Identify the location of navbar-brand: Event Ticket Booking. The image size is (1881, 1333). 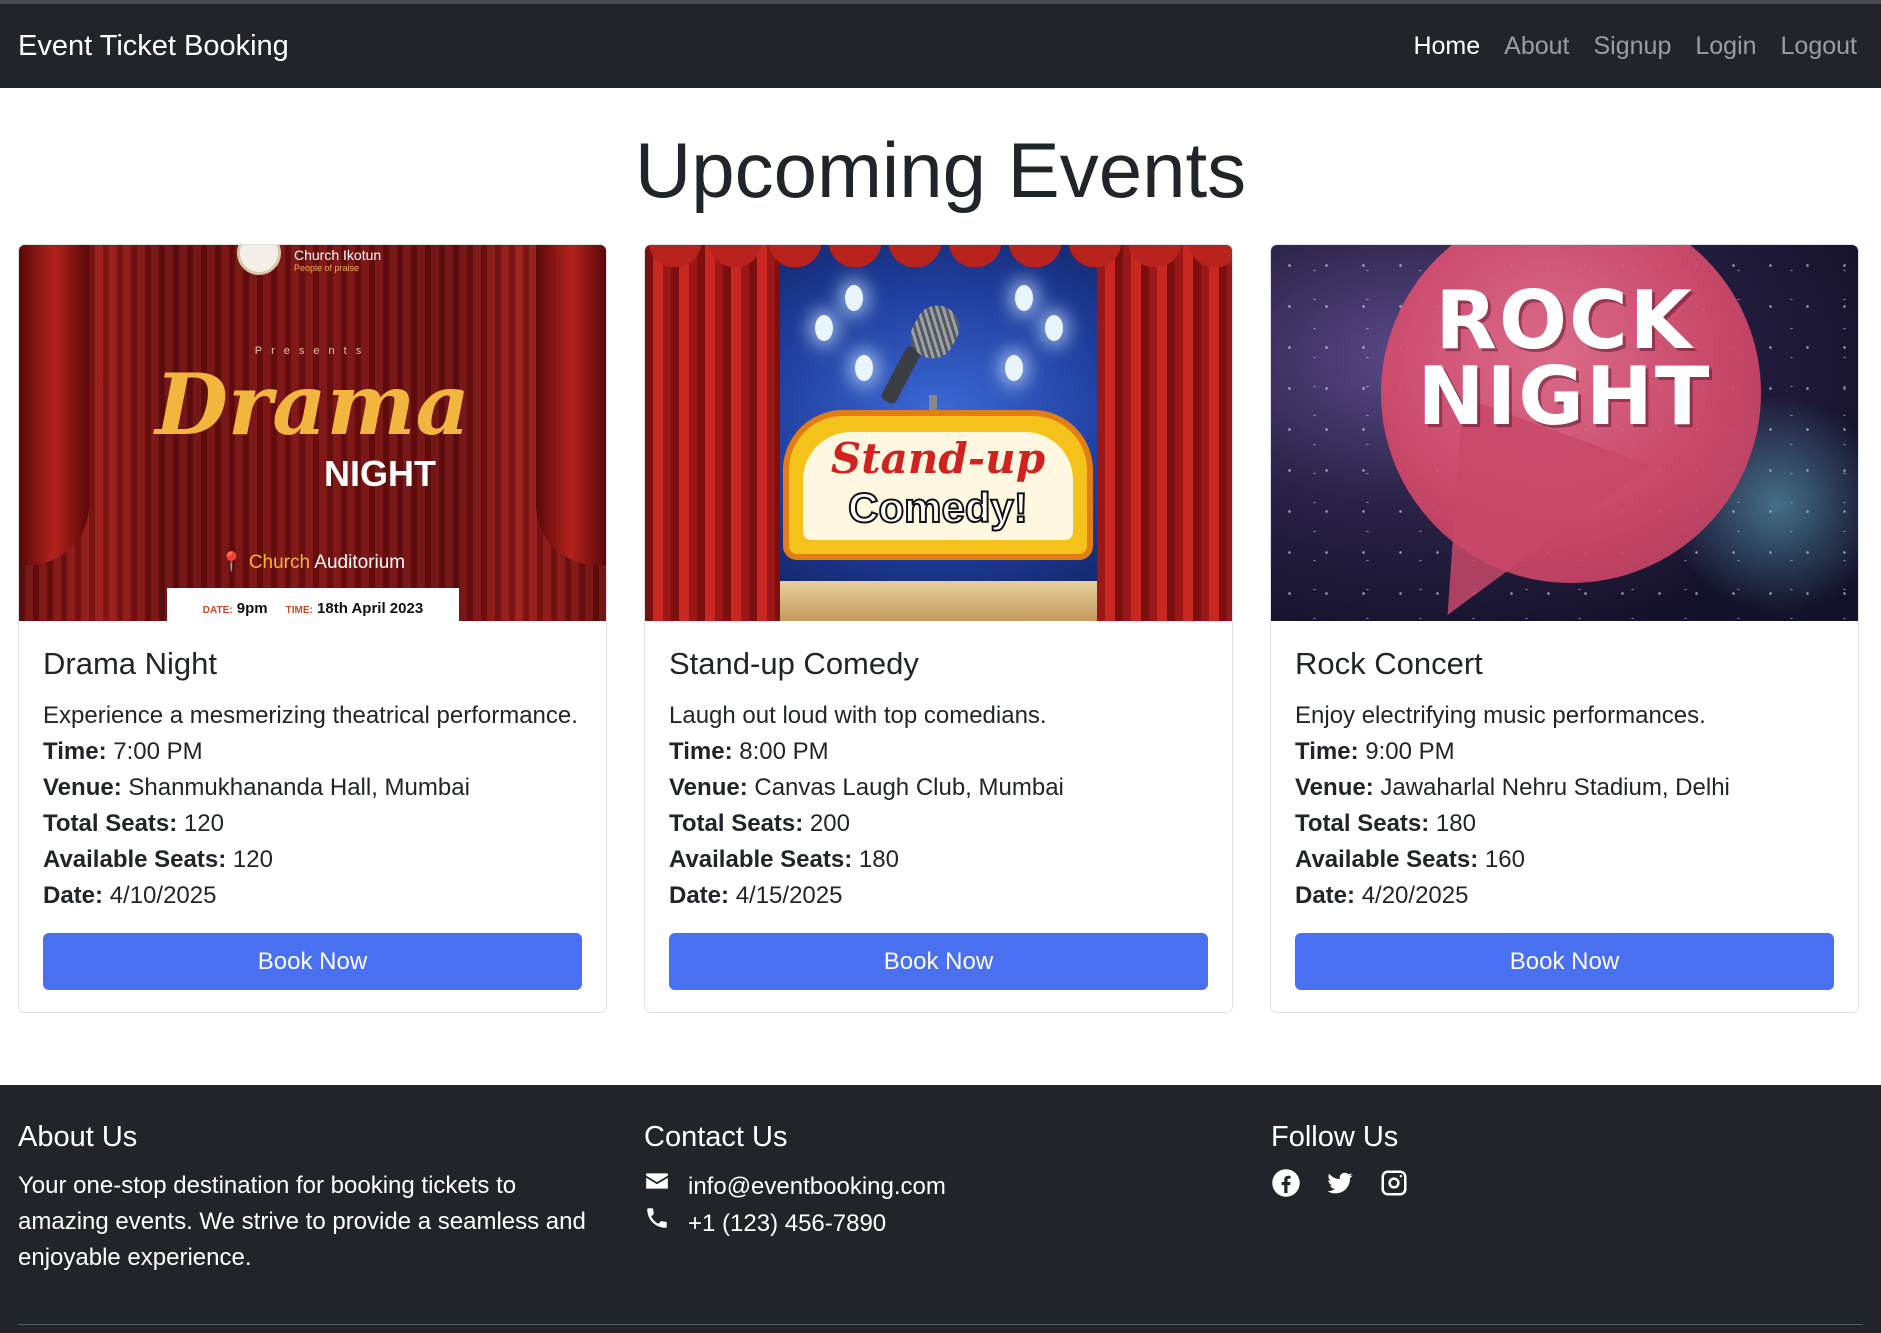
(153, 46).